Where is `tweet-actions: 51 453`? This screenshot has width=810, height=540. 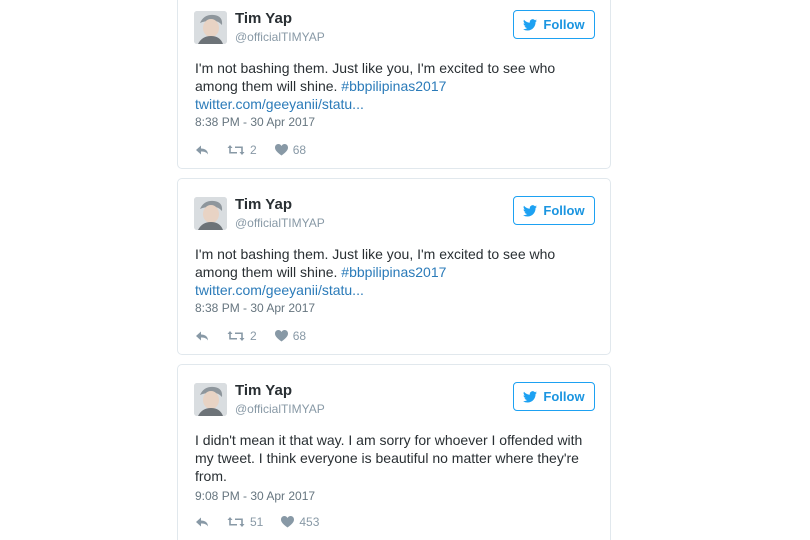 tweet-actions: 51 453 is located at coordinates (266, 522).